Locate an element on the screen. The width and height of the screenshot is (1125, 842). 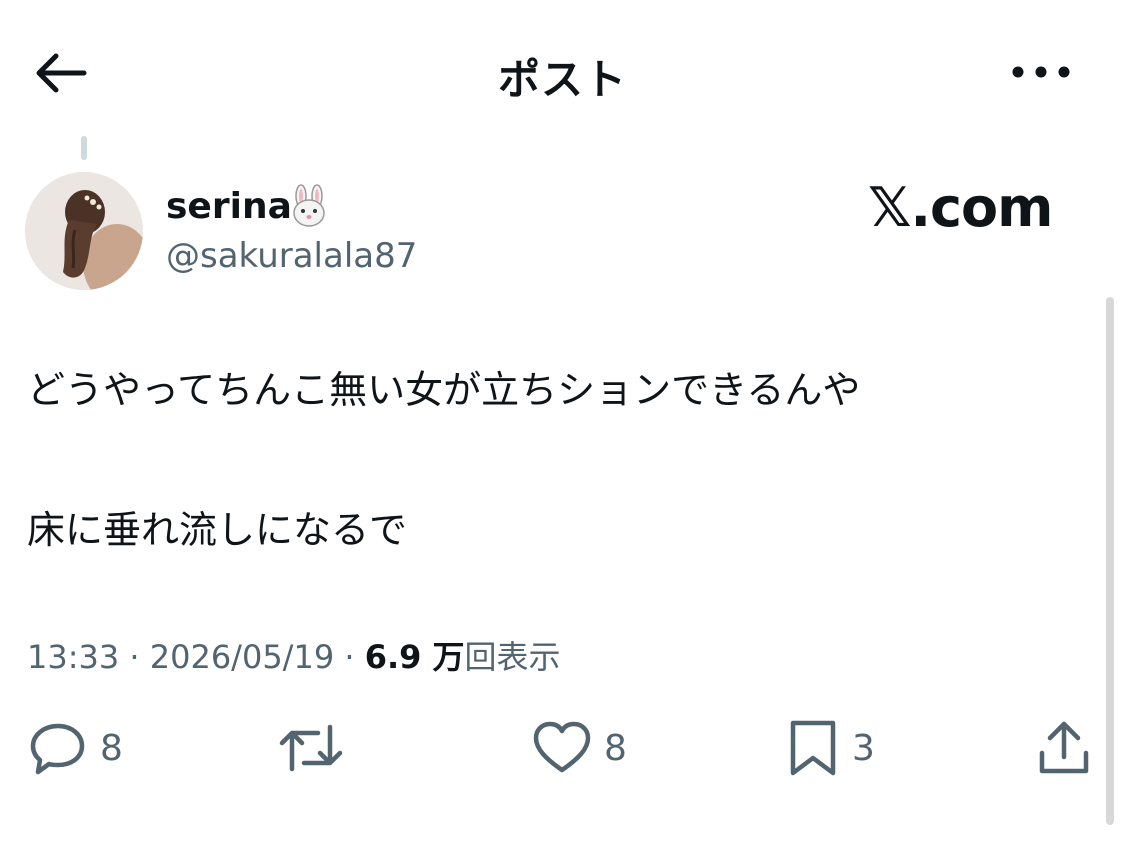
more-horizontal-icon is located at coordinates (1041, 72).